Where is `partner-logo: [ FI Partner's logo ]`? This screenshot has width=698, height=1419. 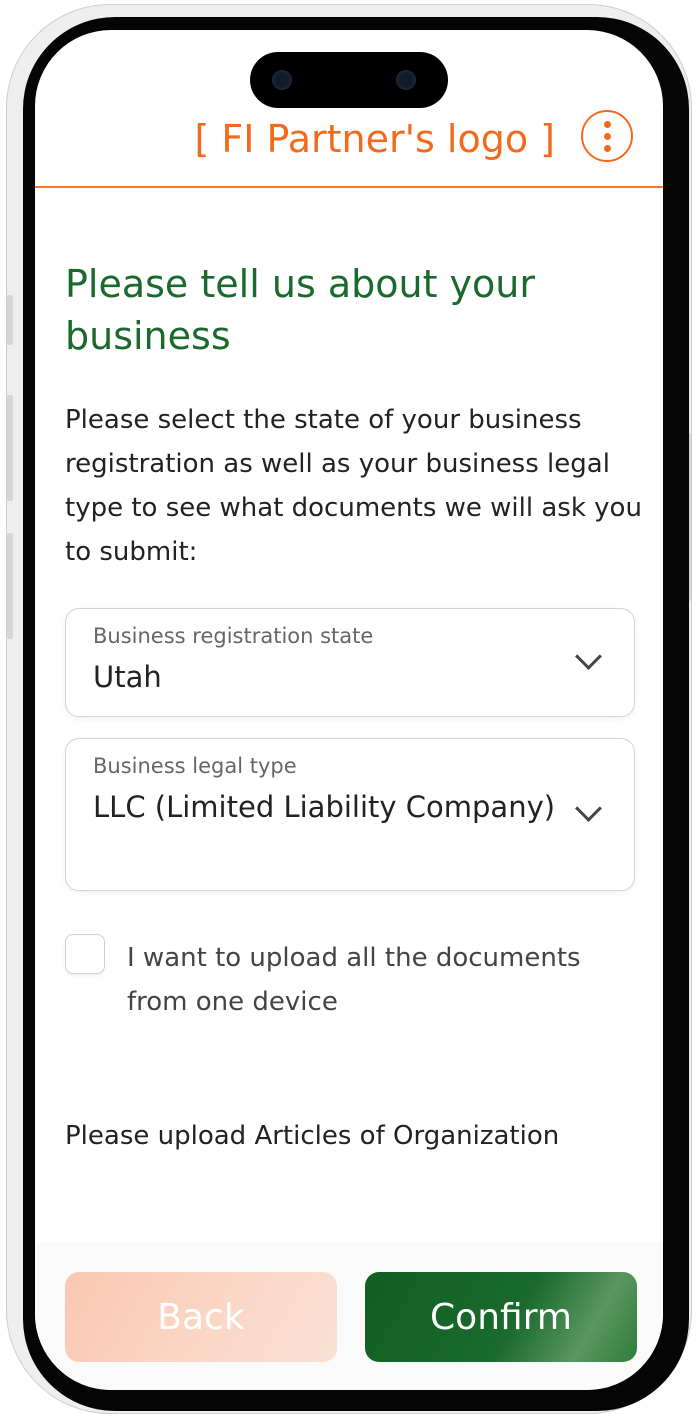
partner-logo: [ FI Partner's logo ] is located at coordinates (374, 139).